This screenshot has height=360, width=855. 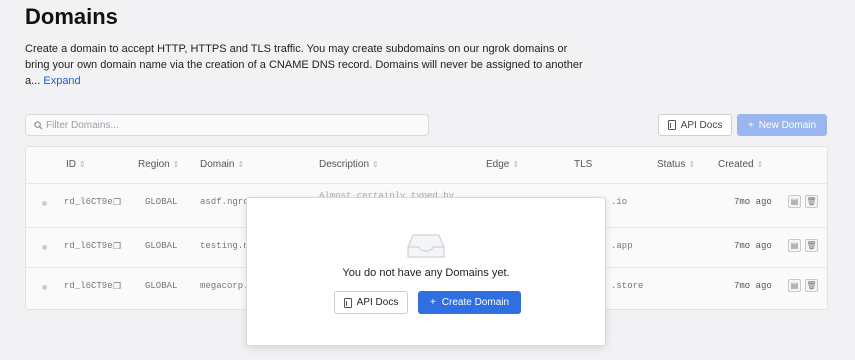 I want to click on new-domain-label: New Domain, so click(x=787, y=125).